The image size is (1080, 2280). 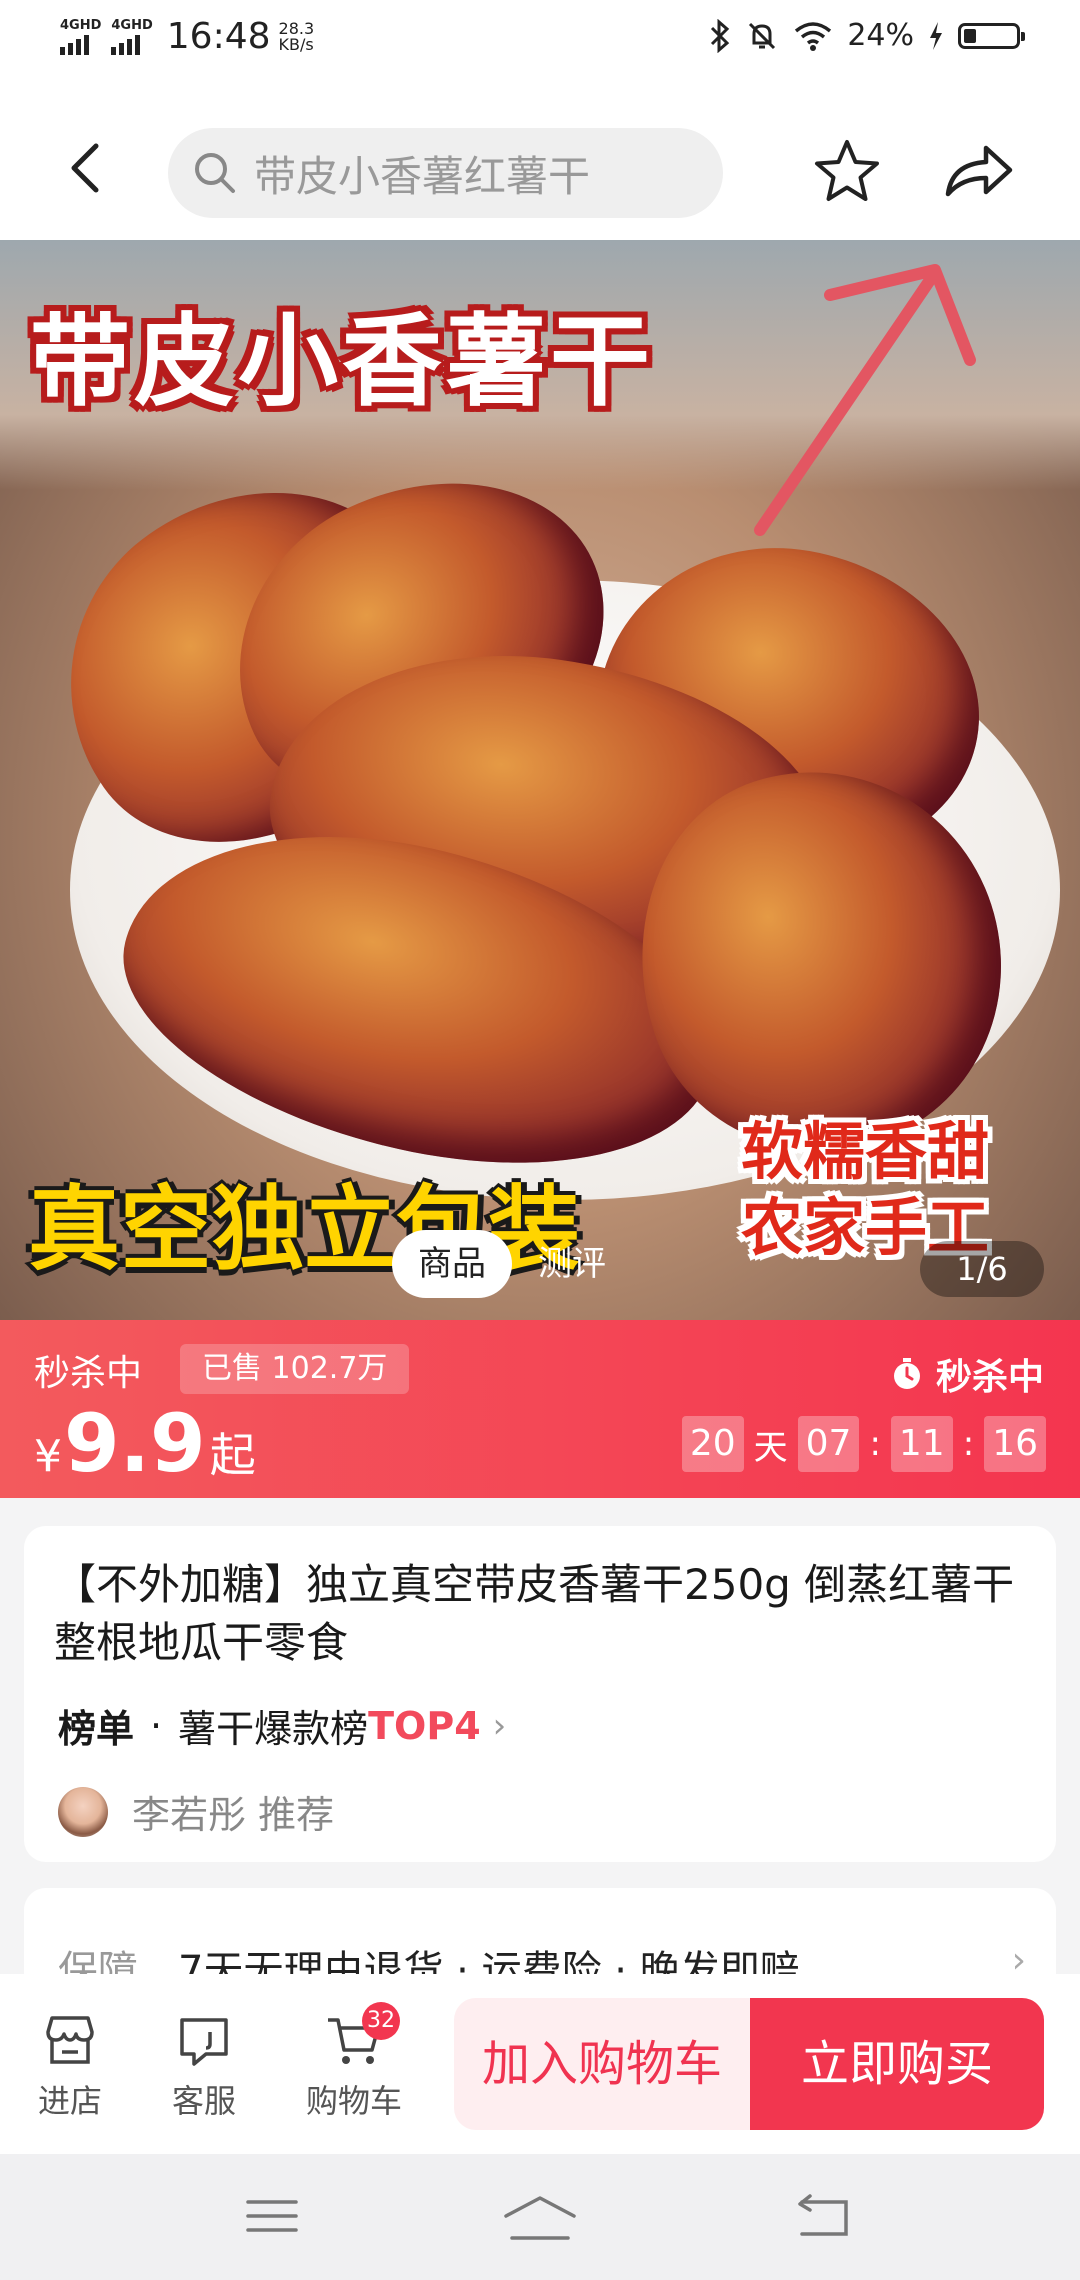 I want to click on chevron-right-icon: ›, so click(x=499, y=1725).